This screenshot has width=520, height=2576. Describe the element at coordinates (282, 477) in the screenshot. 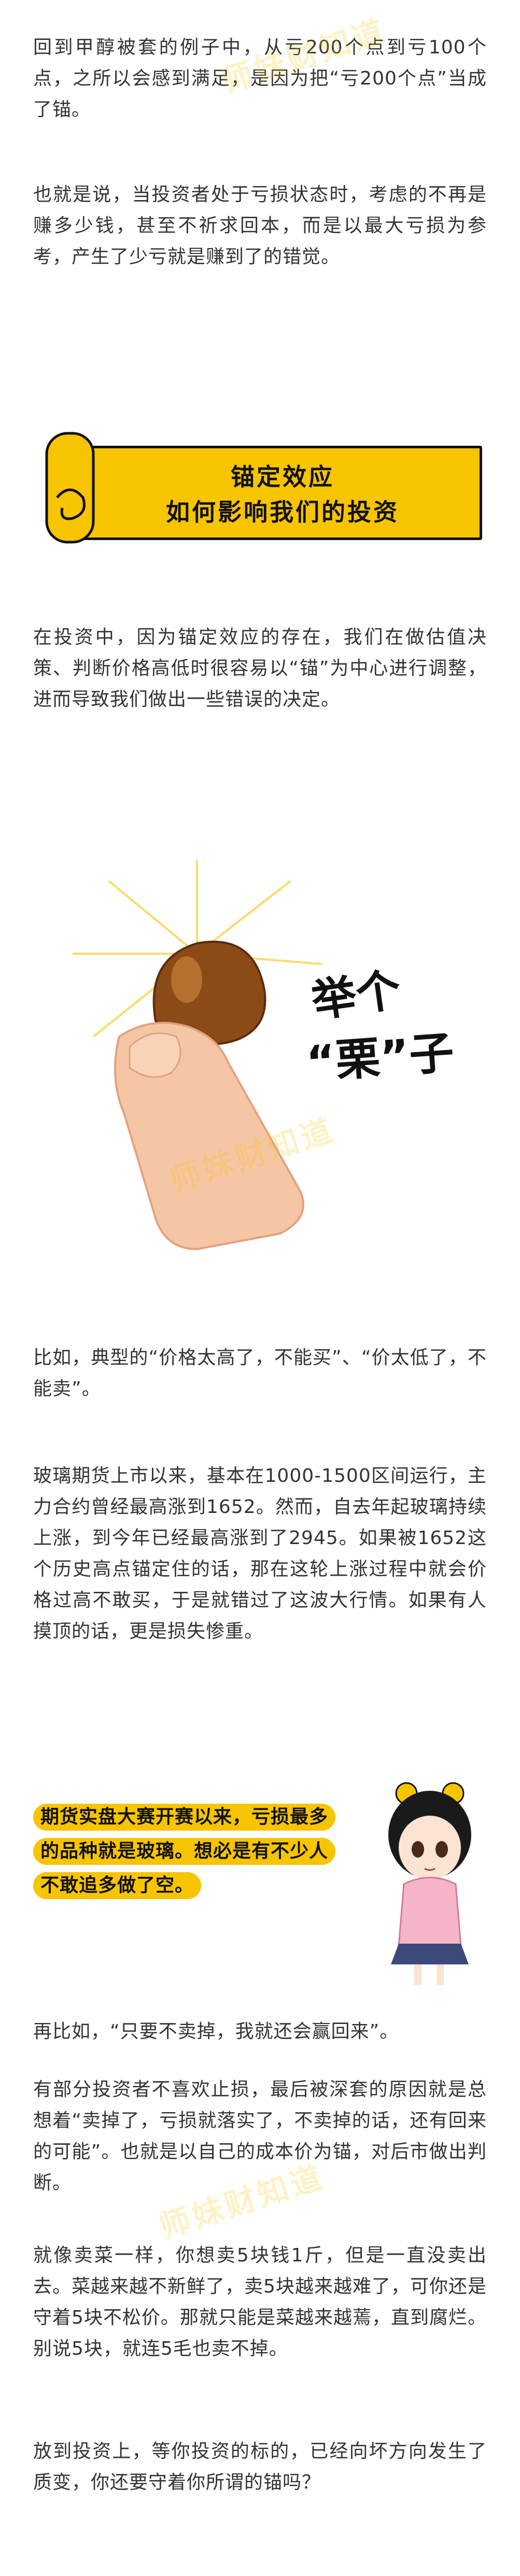

I see `banner-title-line1: 锚定效应` at that location.